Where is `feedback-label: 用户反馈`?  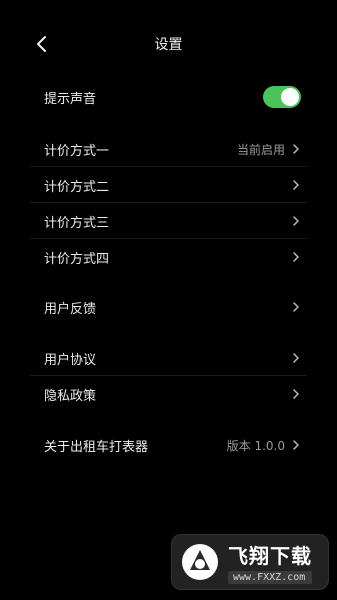
feedback-label: 用户反馈 is located at coordinates (70, 309).